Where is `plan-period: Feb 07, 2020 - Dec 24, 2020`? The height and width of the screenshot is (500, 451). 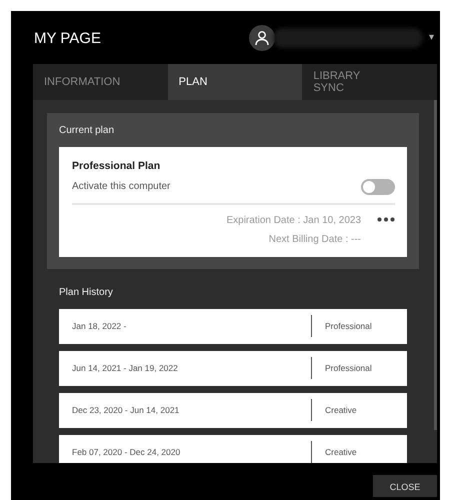
plan-period: Feb 07, 2020 - Dec 24, 2020 is located at coordinates (126, 452).